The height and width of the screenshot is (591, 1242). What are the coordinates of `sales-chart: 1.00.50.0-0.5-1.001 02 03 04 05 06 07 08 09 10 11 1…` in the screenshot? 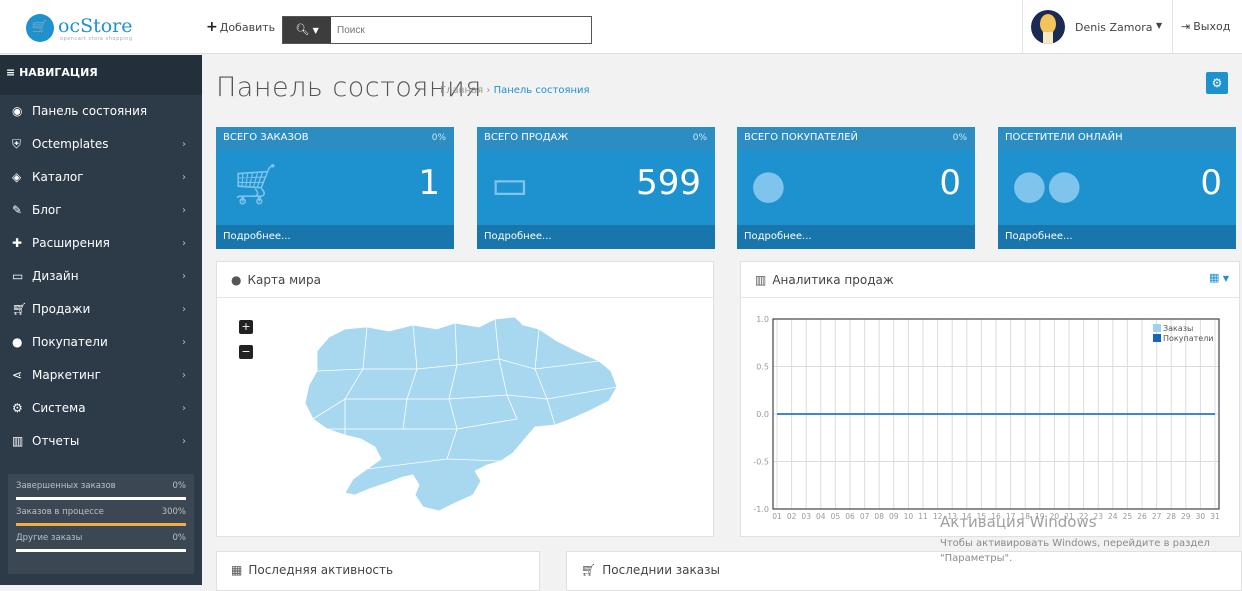 It's located at (986, 418).